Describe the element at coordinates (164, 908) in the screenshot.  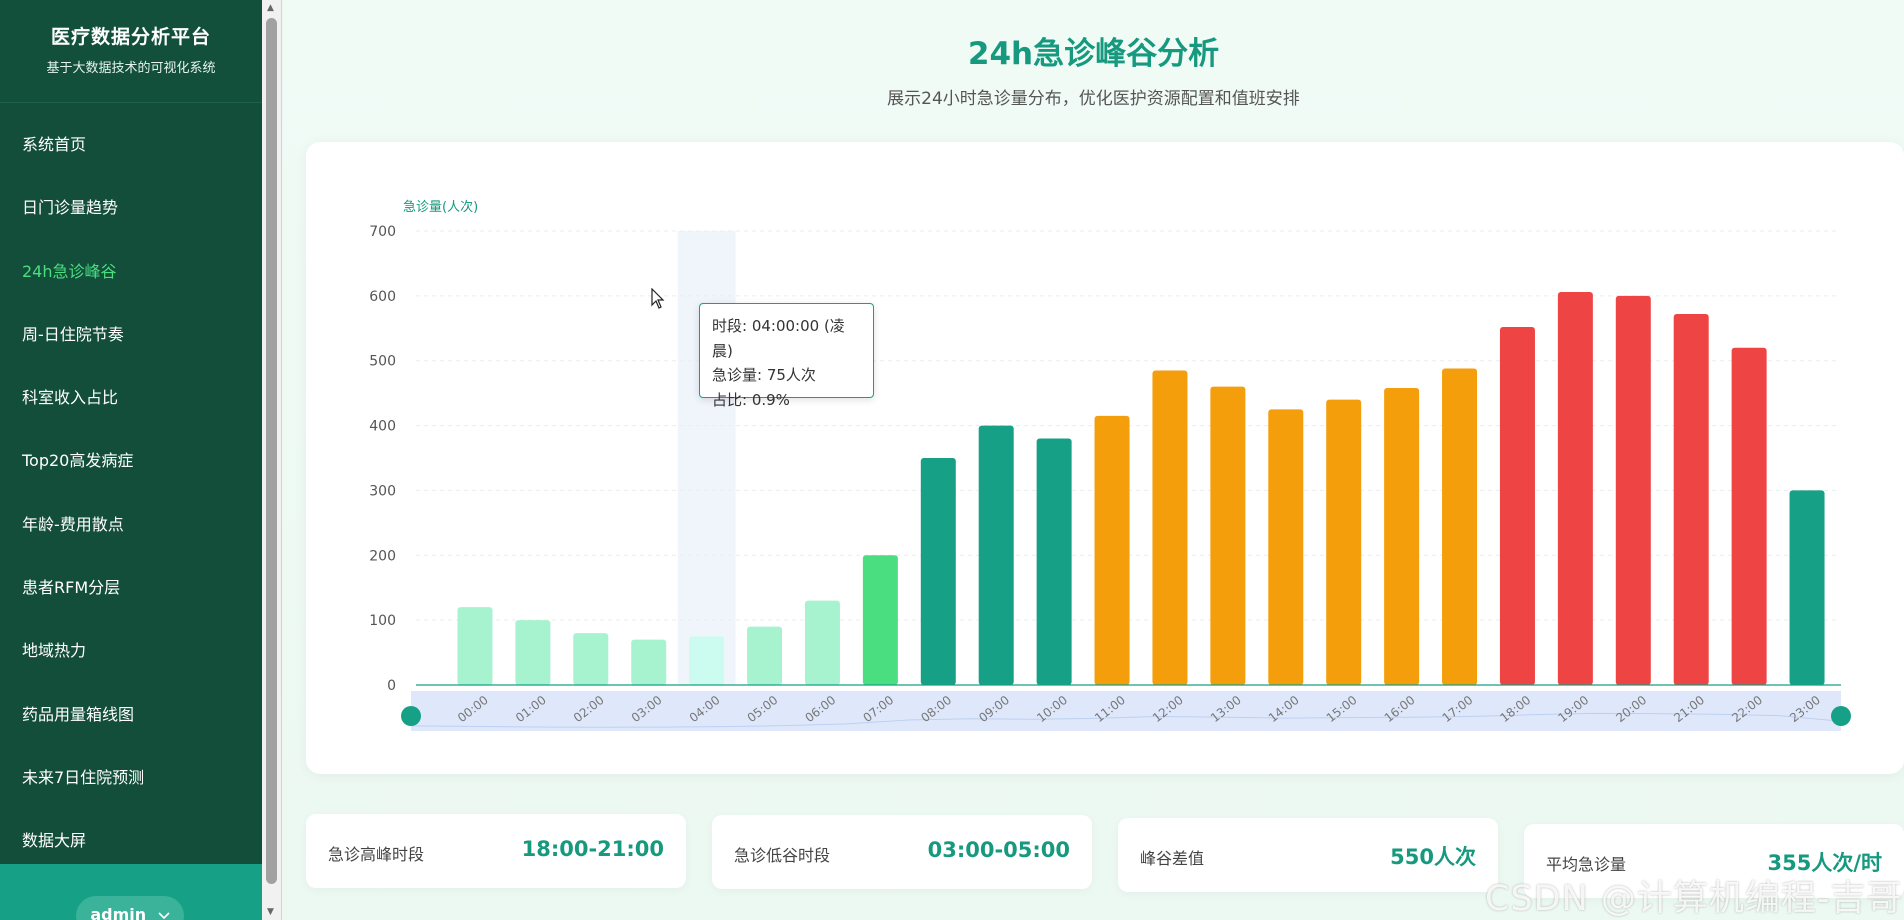
I see `chevron-down-icon` at that location.